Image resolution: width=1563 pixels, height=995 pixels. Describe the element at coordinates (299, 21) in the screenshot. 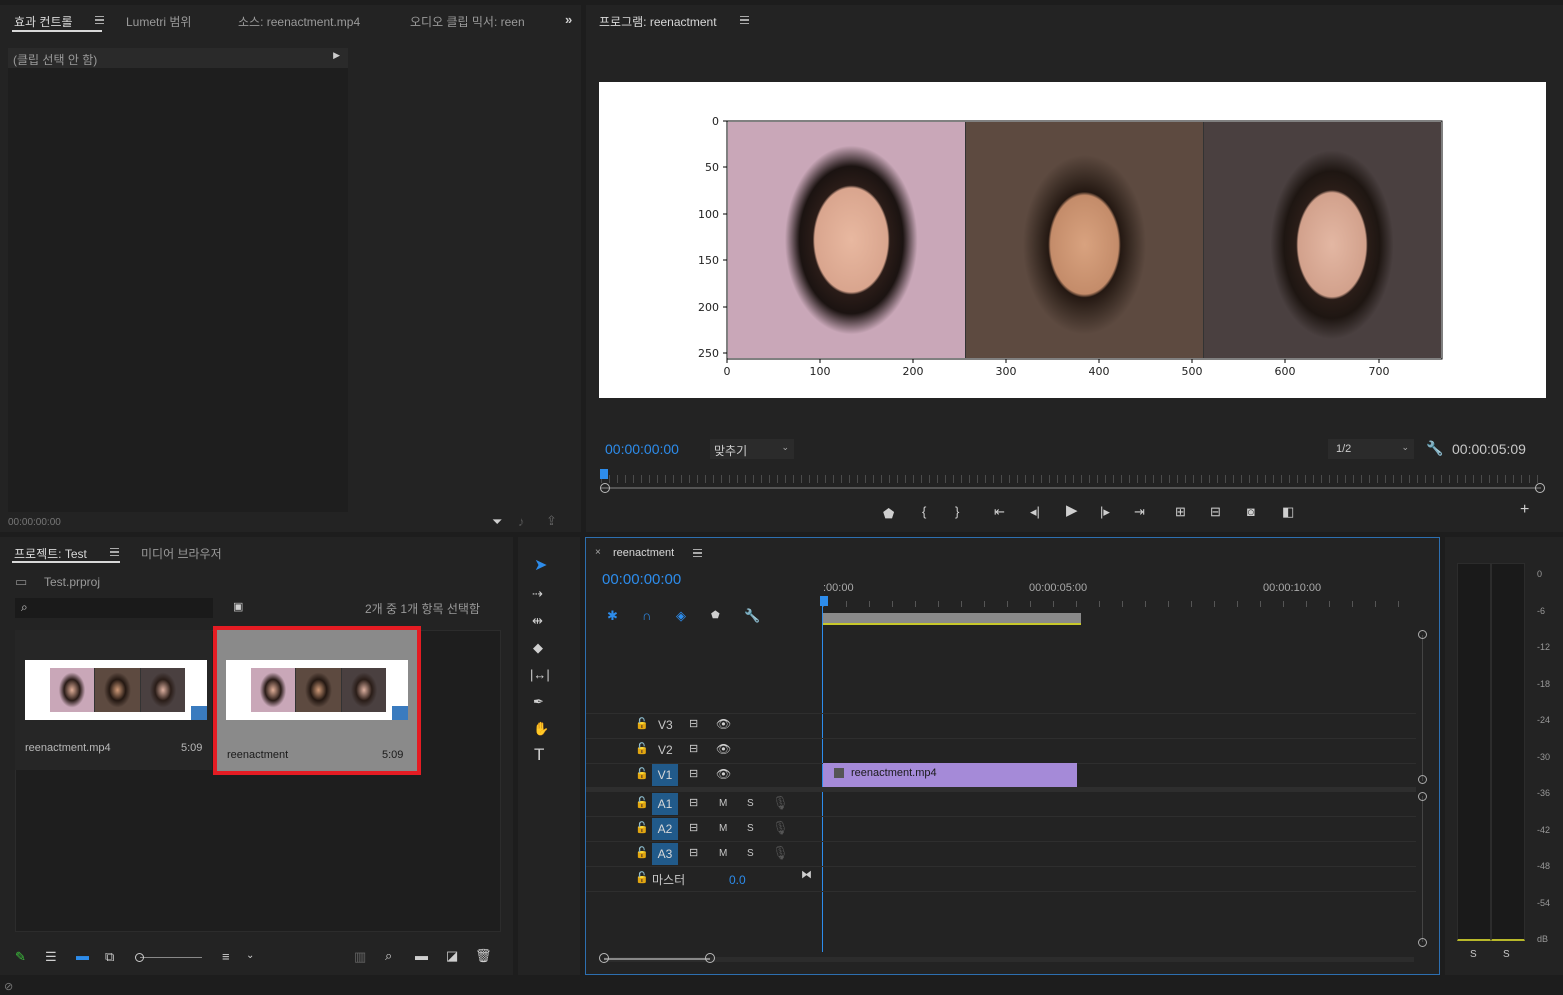

I see `tab-source: 소스: reenactment.mp4` at that location.